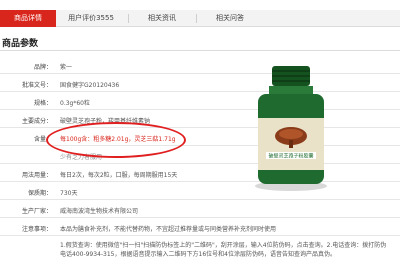  What do you see at coordinates (66, 67) in the screenshot?
I see `param-value: 紫一` at bounding box center [66, 67].